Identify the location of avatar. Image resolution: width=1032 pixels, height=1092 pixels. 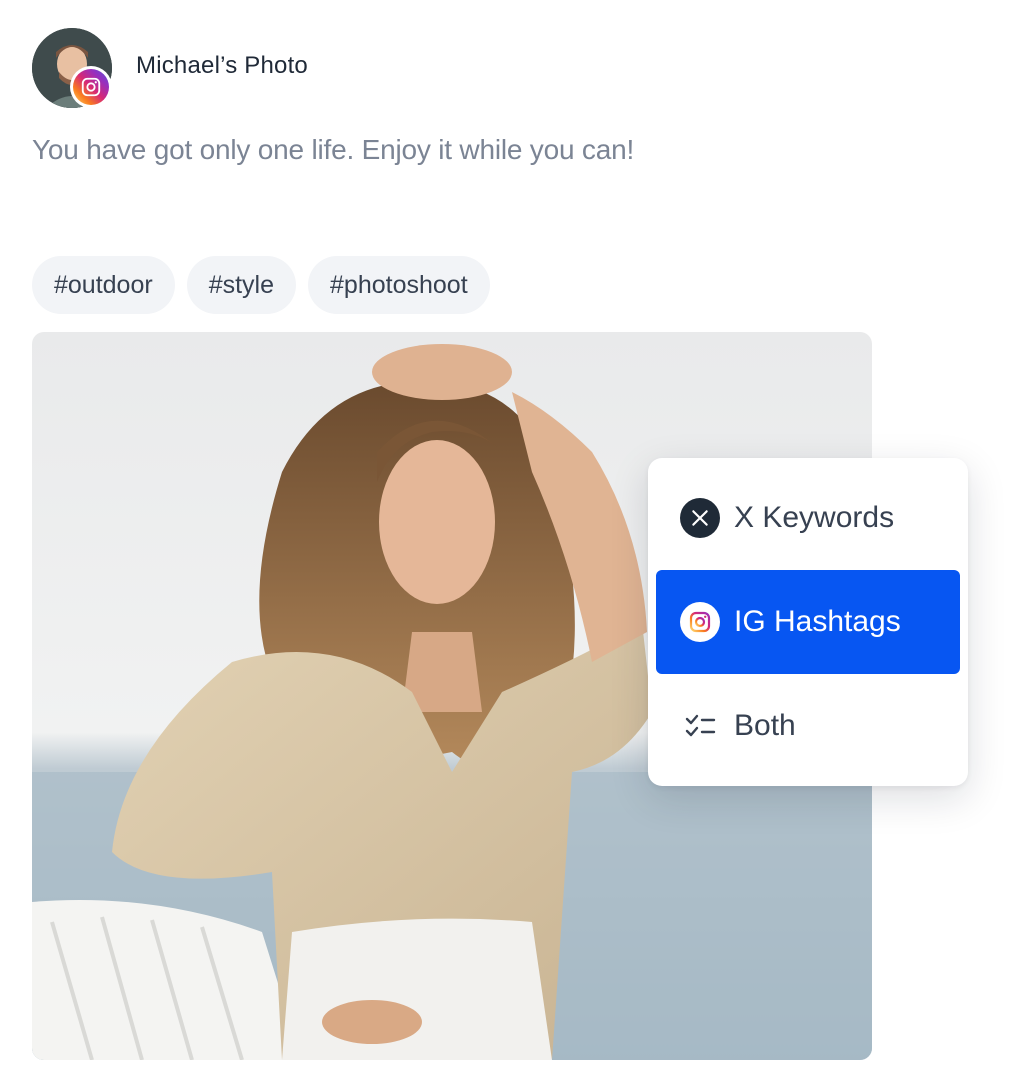
(72, 68).